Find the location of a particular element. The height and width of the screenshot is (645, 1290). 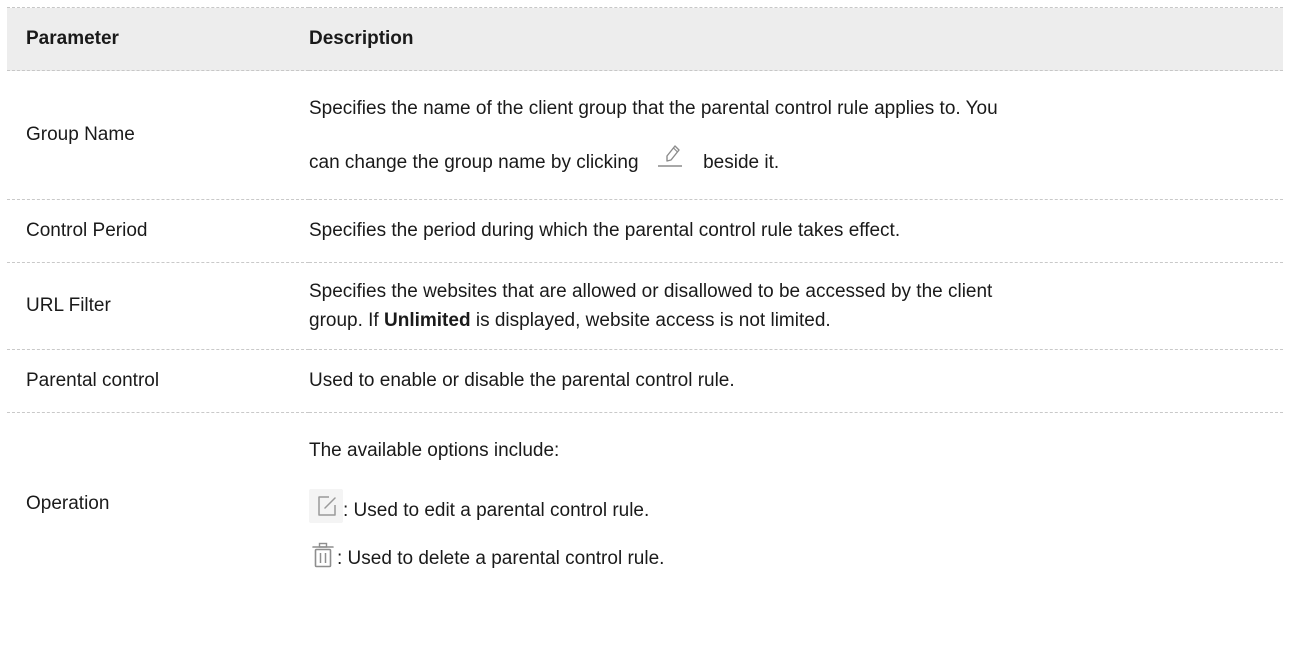

desc-group-name-line2-before: can change the group name by clicking is located at coordinates (474, 162).